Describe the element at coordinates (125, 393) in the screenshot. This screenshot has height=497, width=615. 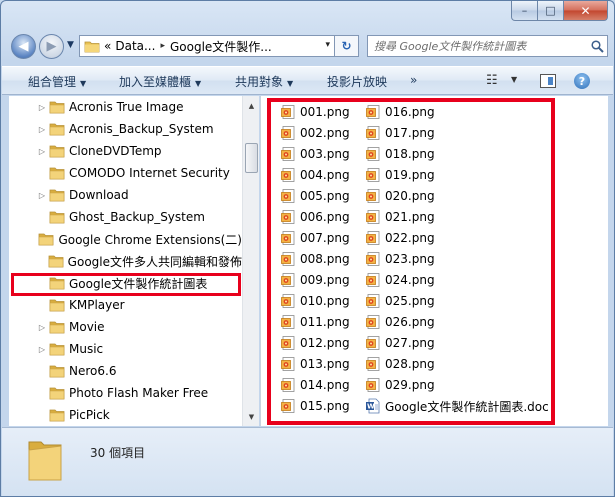
I see `nav-tree-item: Photo Flash Maker Free` at that location.